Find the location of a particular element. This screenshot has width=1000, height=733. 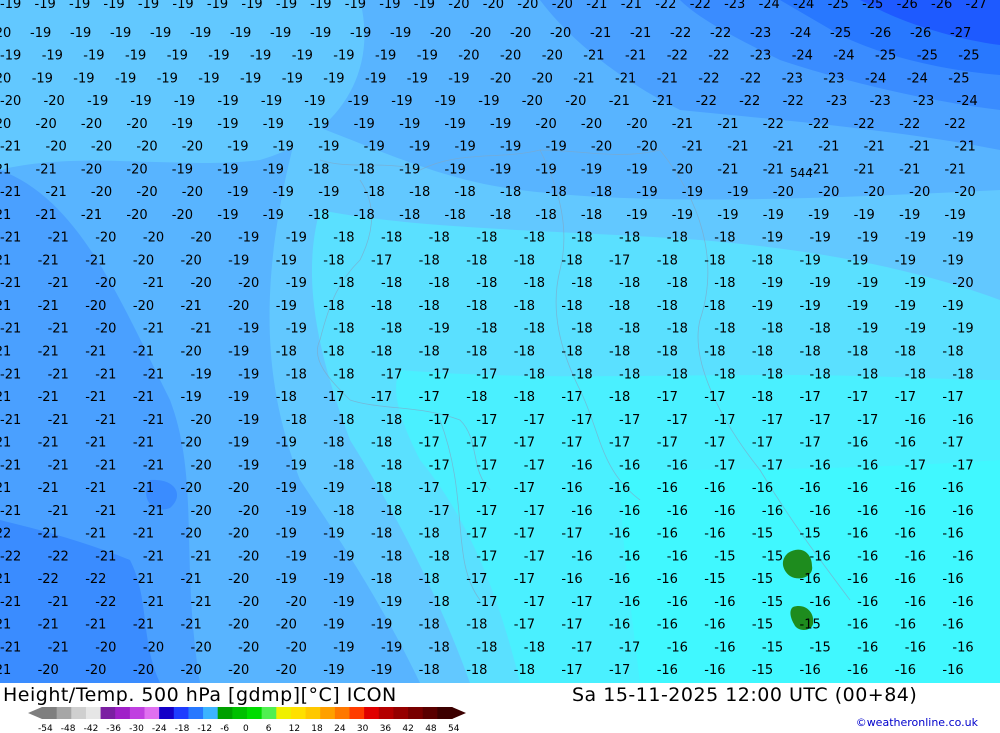

scale-tick-label: -36 is located at coordinates (113, 728).